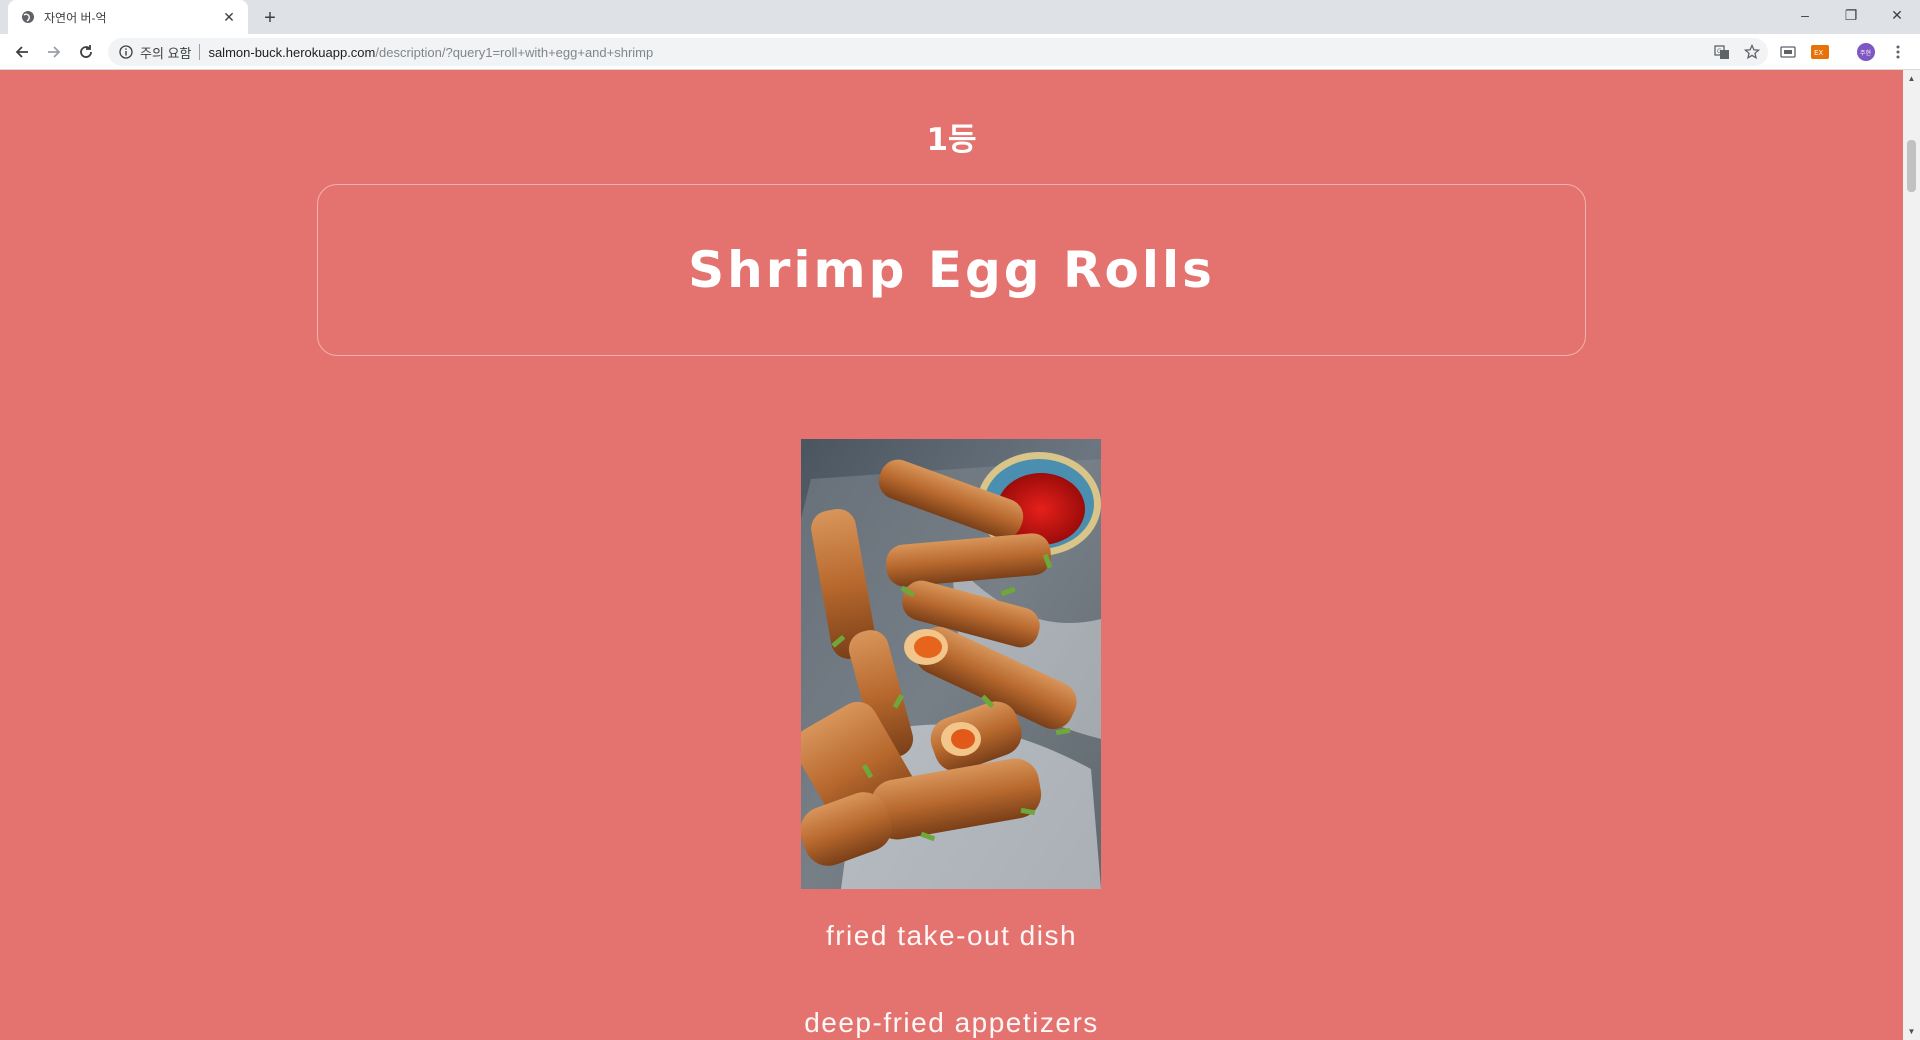 This screenshot has height=1040, width=1920. I want to click on scrollbar-thumb, so click(1911, 166).